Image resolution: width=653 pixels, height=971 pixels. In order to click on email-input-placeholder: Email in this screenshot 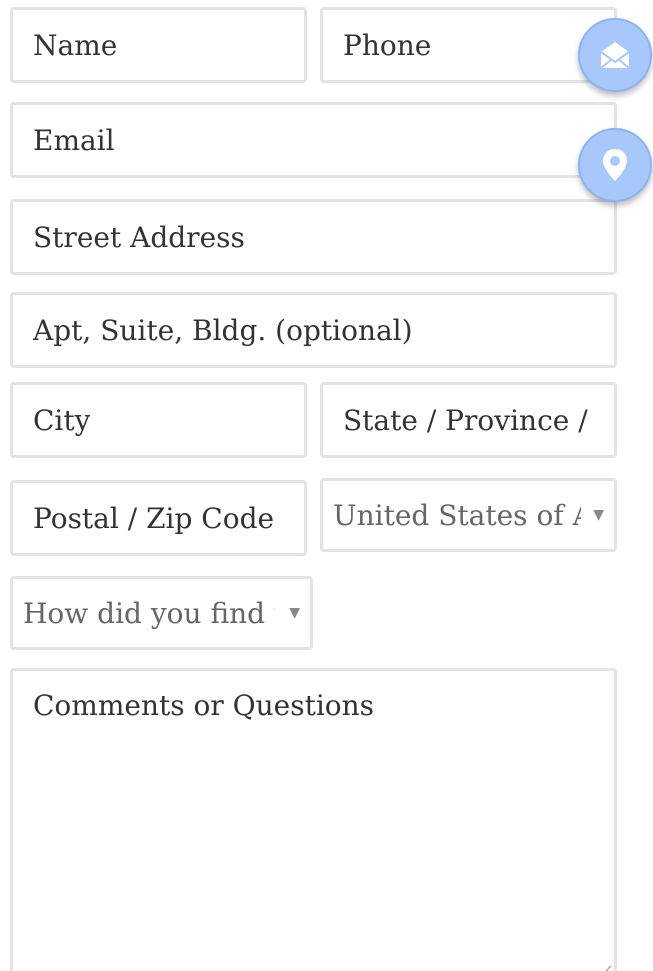, I will do `click(74, 140)`.